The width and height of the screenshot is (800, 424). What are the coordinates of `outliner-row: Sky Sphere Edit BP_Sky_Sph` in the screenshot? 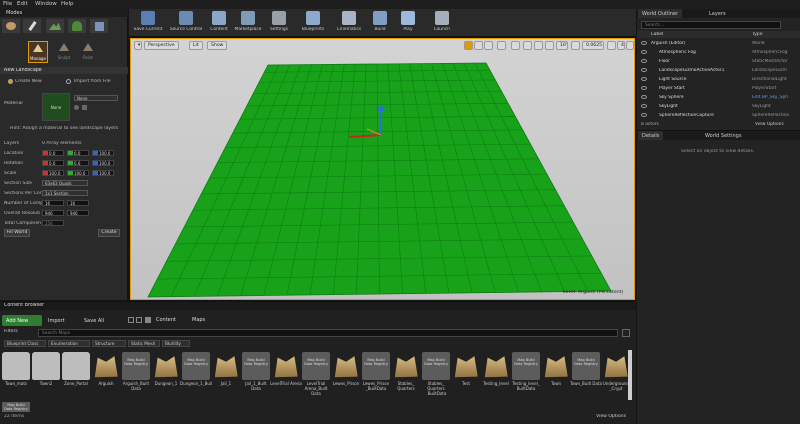 It's located at (718, 97).